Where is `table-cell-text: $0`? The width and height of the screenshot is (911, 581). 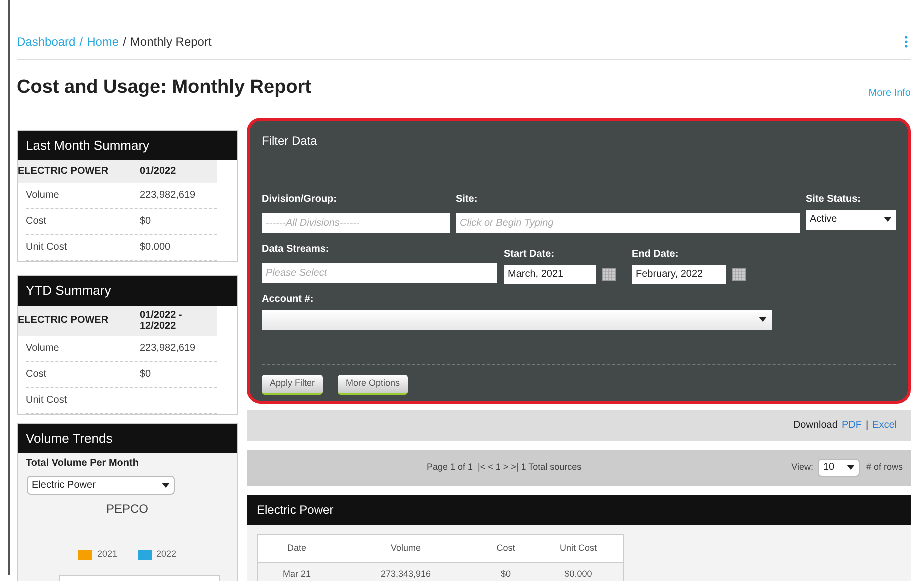
table-cell-text: $0 is located at coordinates (506, 574).